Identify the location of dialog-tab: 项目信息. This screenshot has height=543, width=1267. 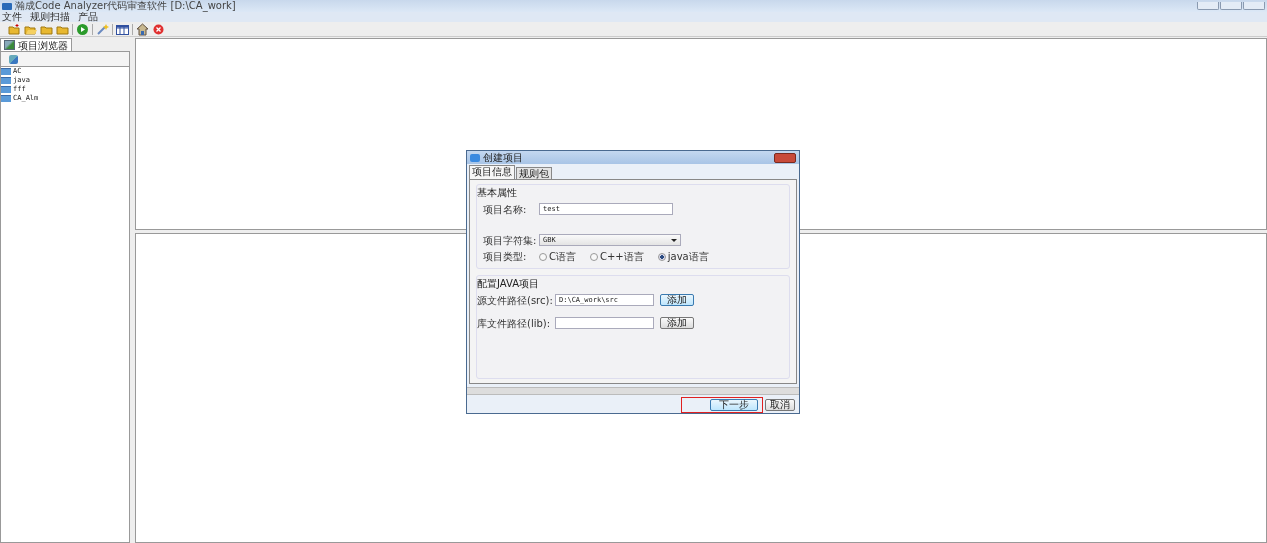
(492, 172).